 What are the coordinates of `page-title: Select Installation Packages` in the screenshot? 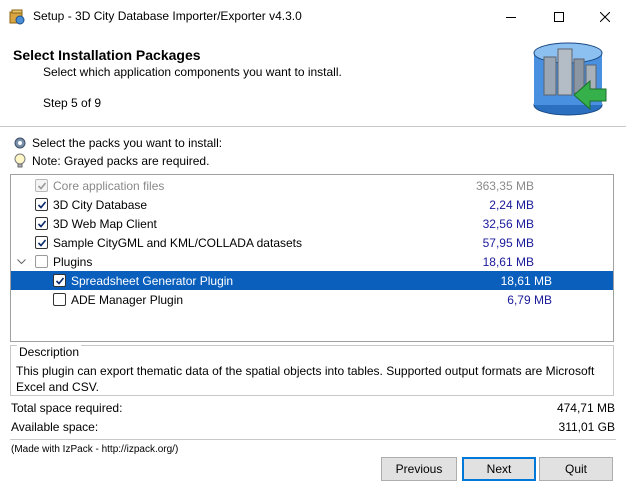 It's located at (107, 55).